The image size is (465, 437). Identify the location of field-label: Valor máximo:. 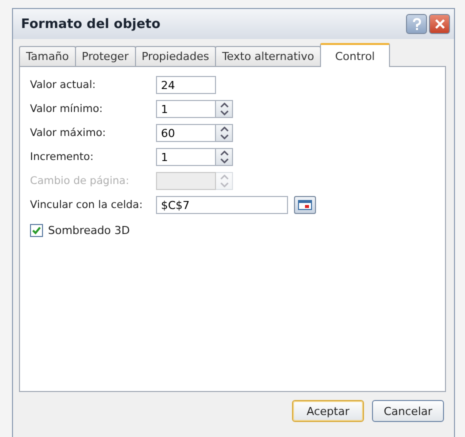
(68, 133).